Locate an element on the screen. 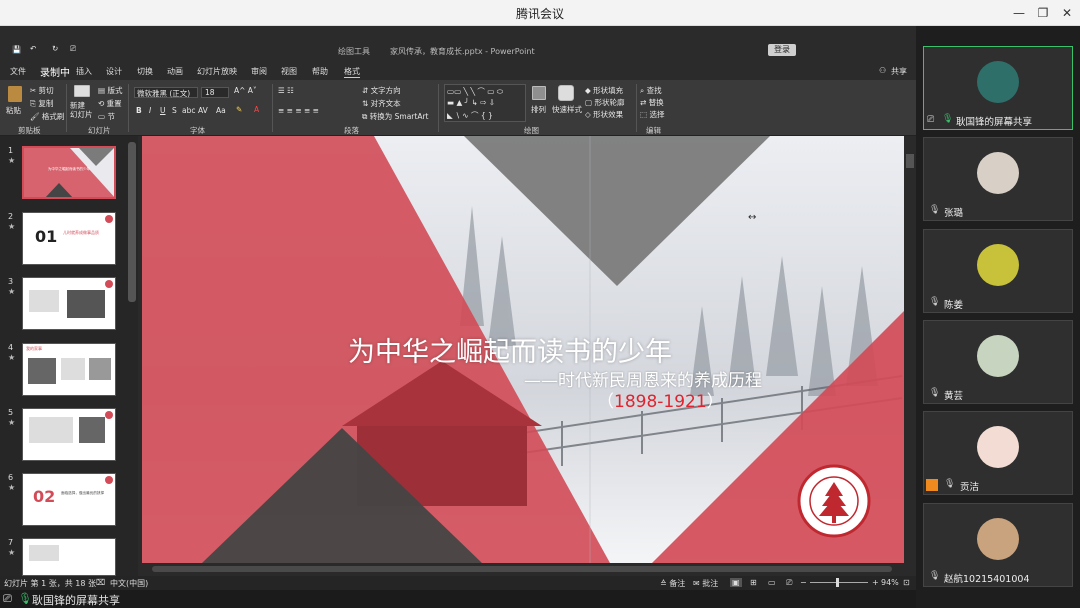 This screenshot has width=1080, height=608. copy-button: ⎘ 复制 is located at coordinates (41, 103).